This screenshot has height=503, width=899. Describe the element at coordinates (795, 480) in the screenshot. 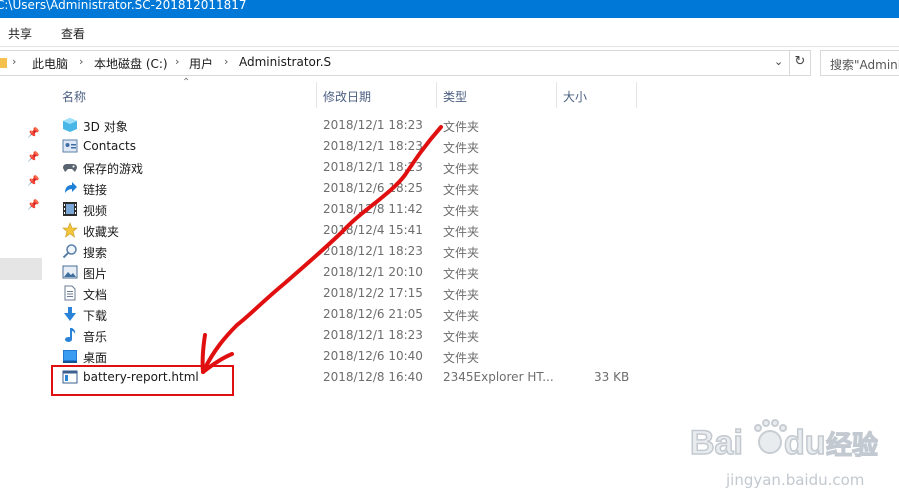

I see `watermark-url: jingyan.baidu.com` at that location.